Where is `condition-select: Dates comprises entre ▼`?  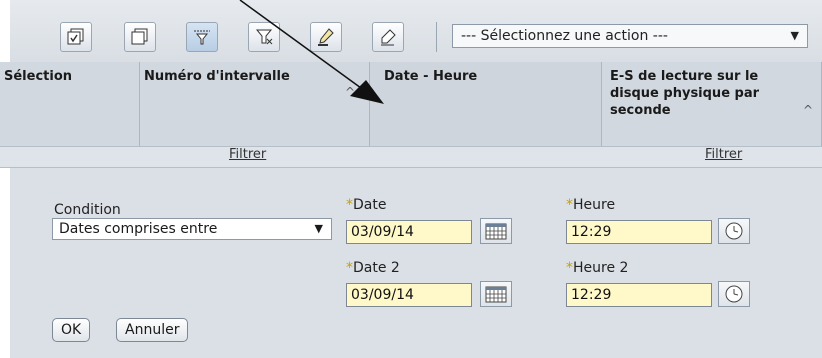
condition-select: Dates comprises entre ▼ is located at coordinates (192, 229).